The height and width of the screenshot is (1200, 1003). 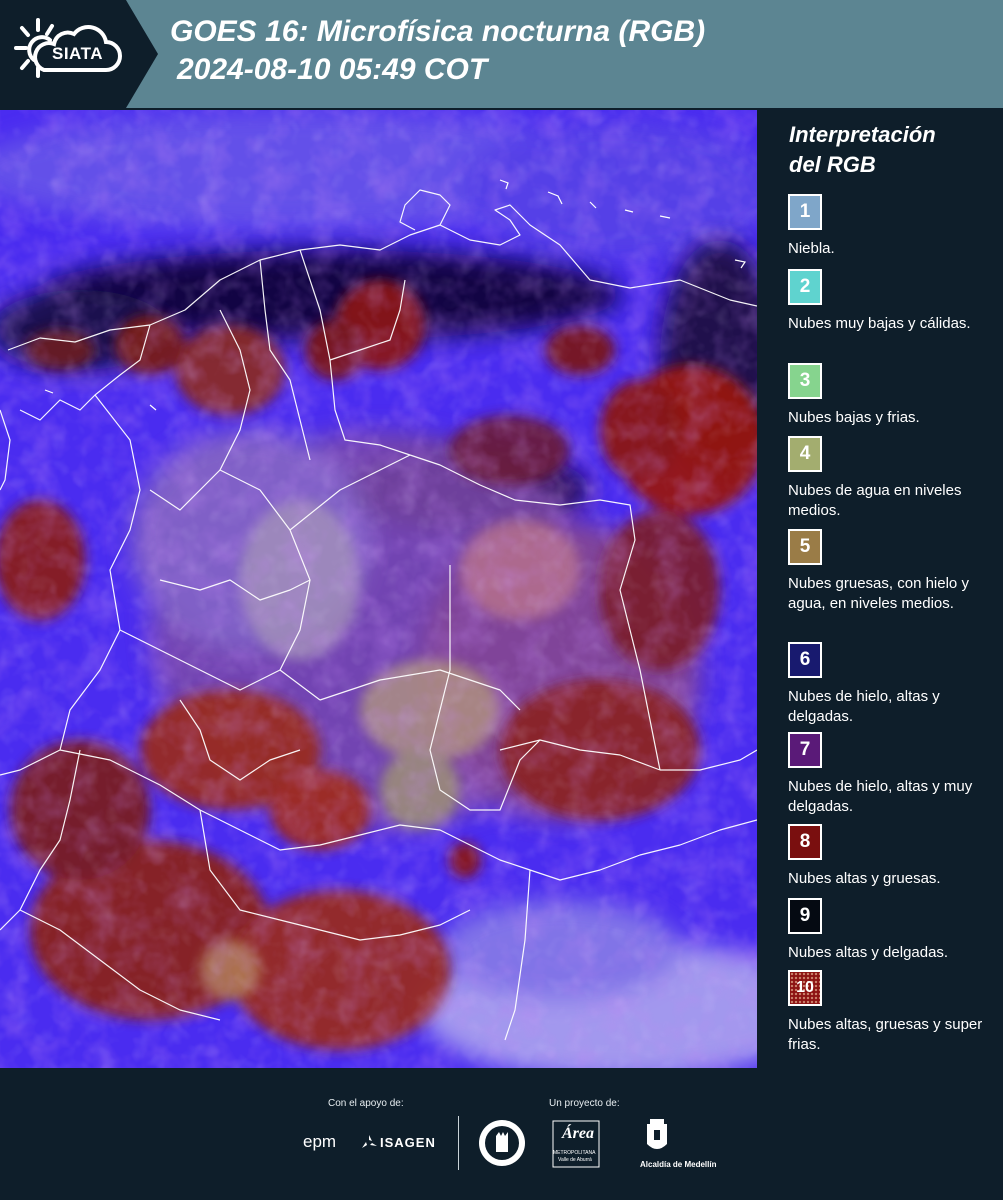 What do you see at coordinates (805, 842) in the screenshot?
I see `legend-swatch: 8` at bounding box center [805, 842].